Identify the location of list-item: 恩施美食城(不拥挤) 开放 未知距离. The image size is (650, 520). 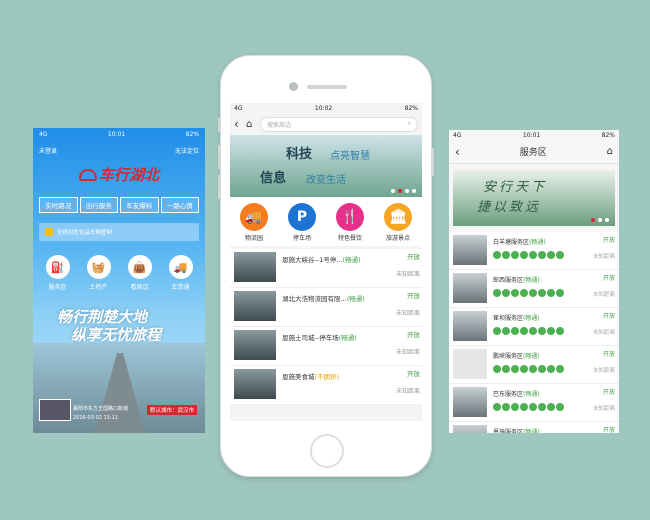
(326, 385).